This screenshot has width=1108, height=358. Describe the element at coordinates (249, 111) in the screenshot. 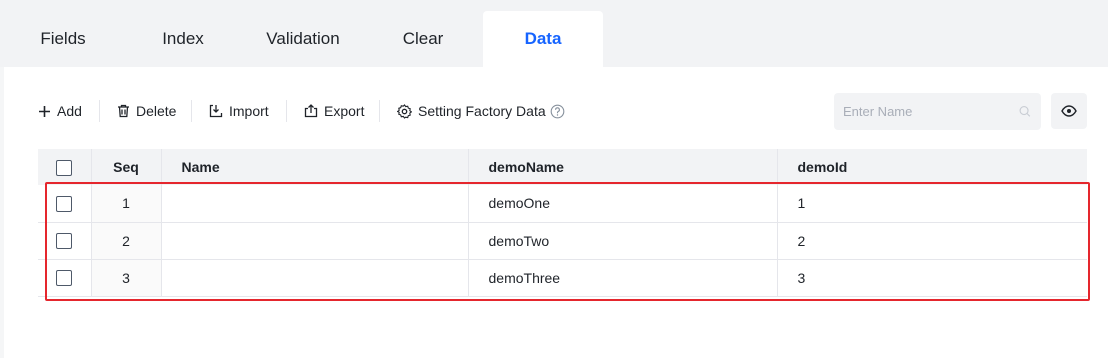

I see `import-label: Import` at that location.